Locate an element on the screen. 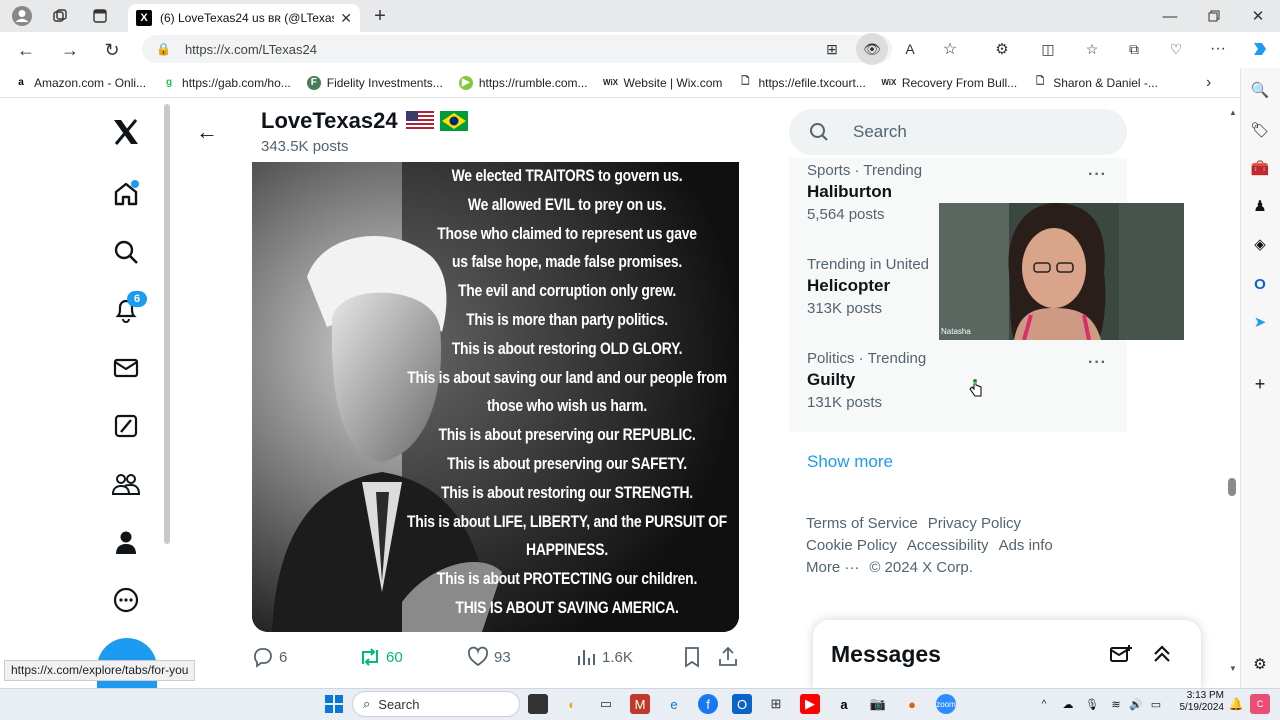 This screenshot has width=1280, height=720. trend-item: Politics · Trending Guilty 131K posts is located at coordinates (962, 380).